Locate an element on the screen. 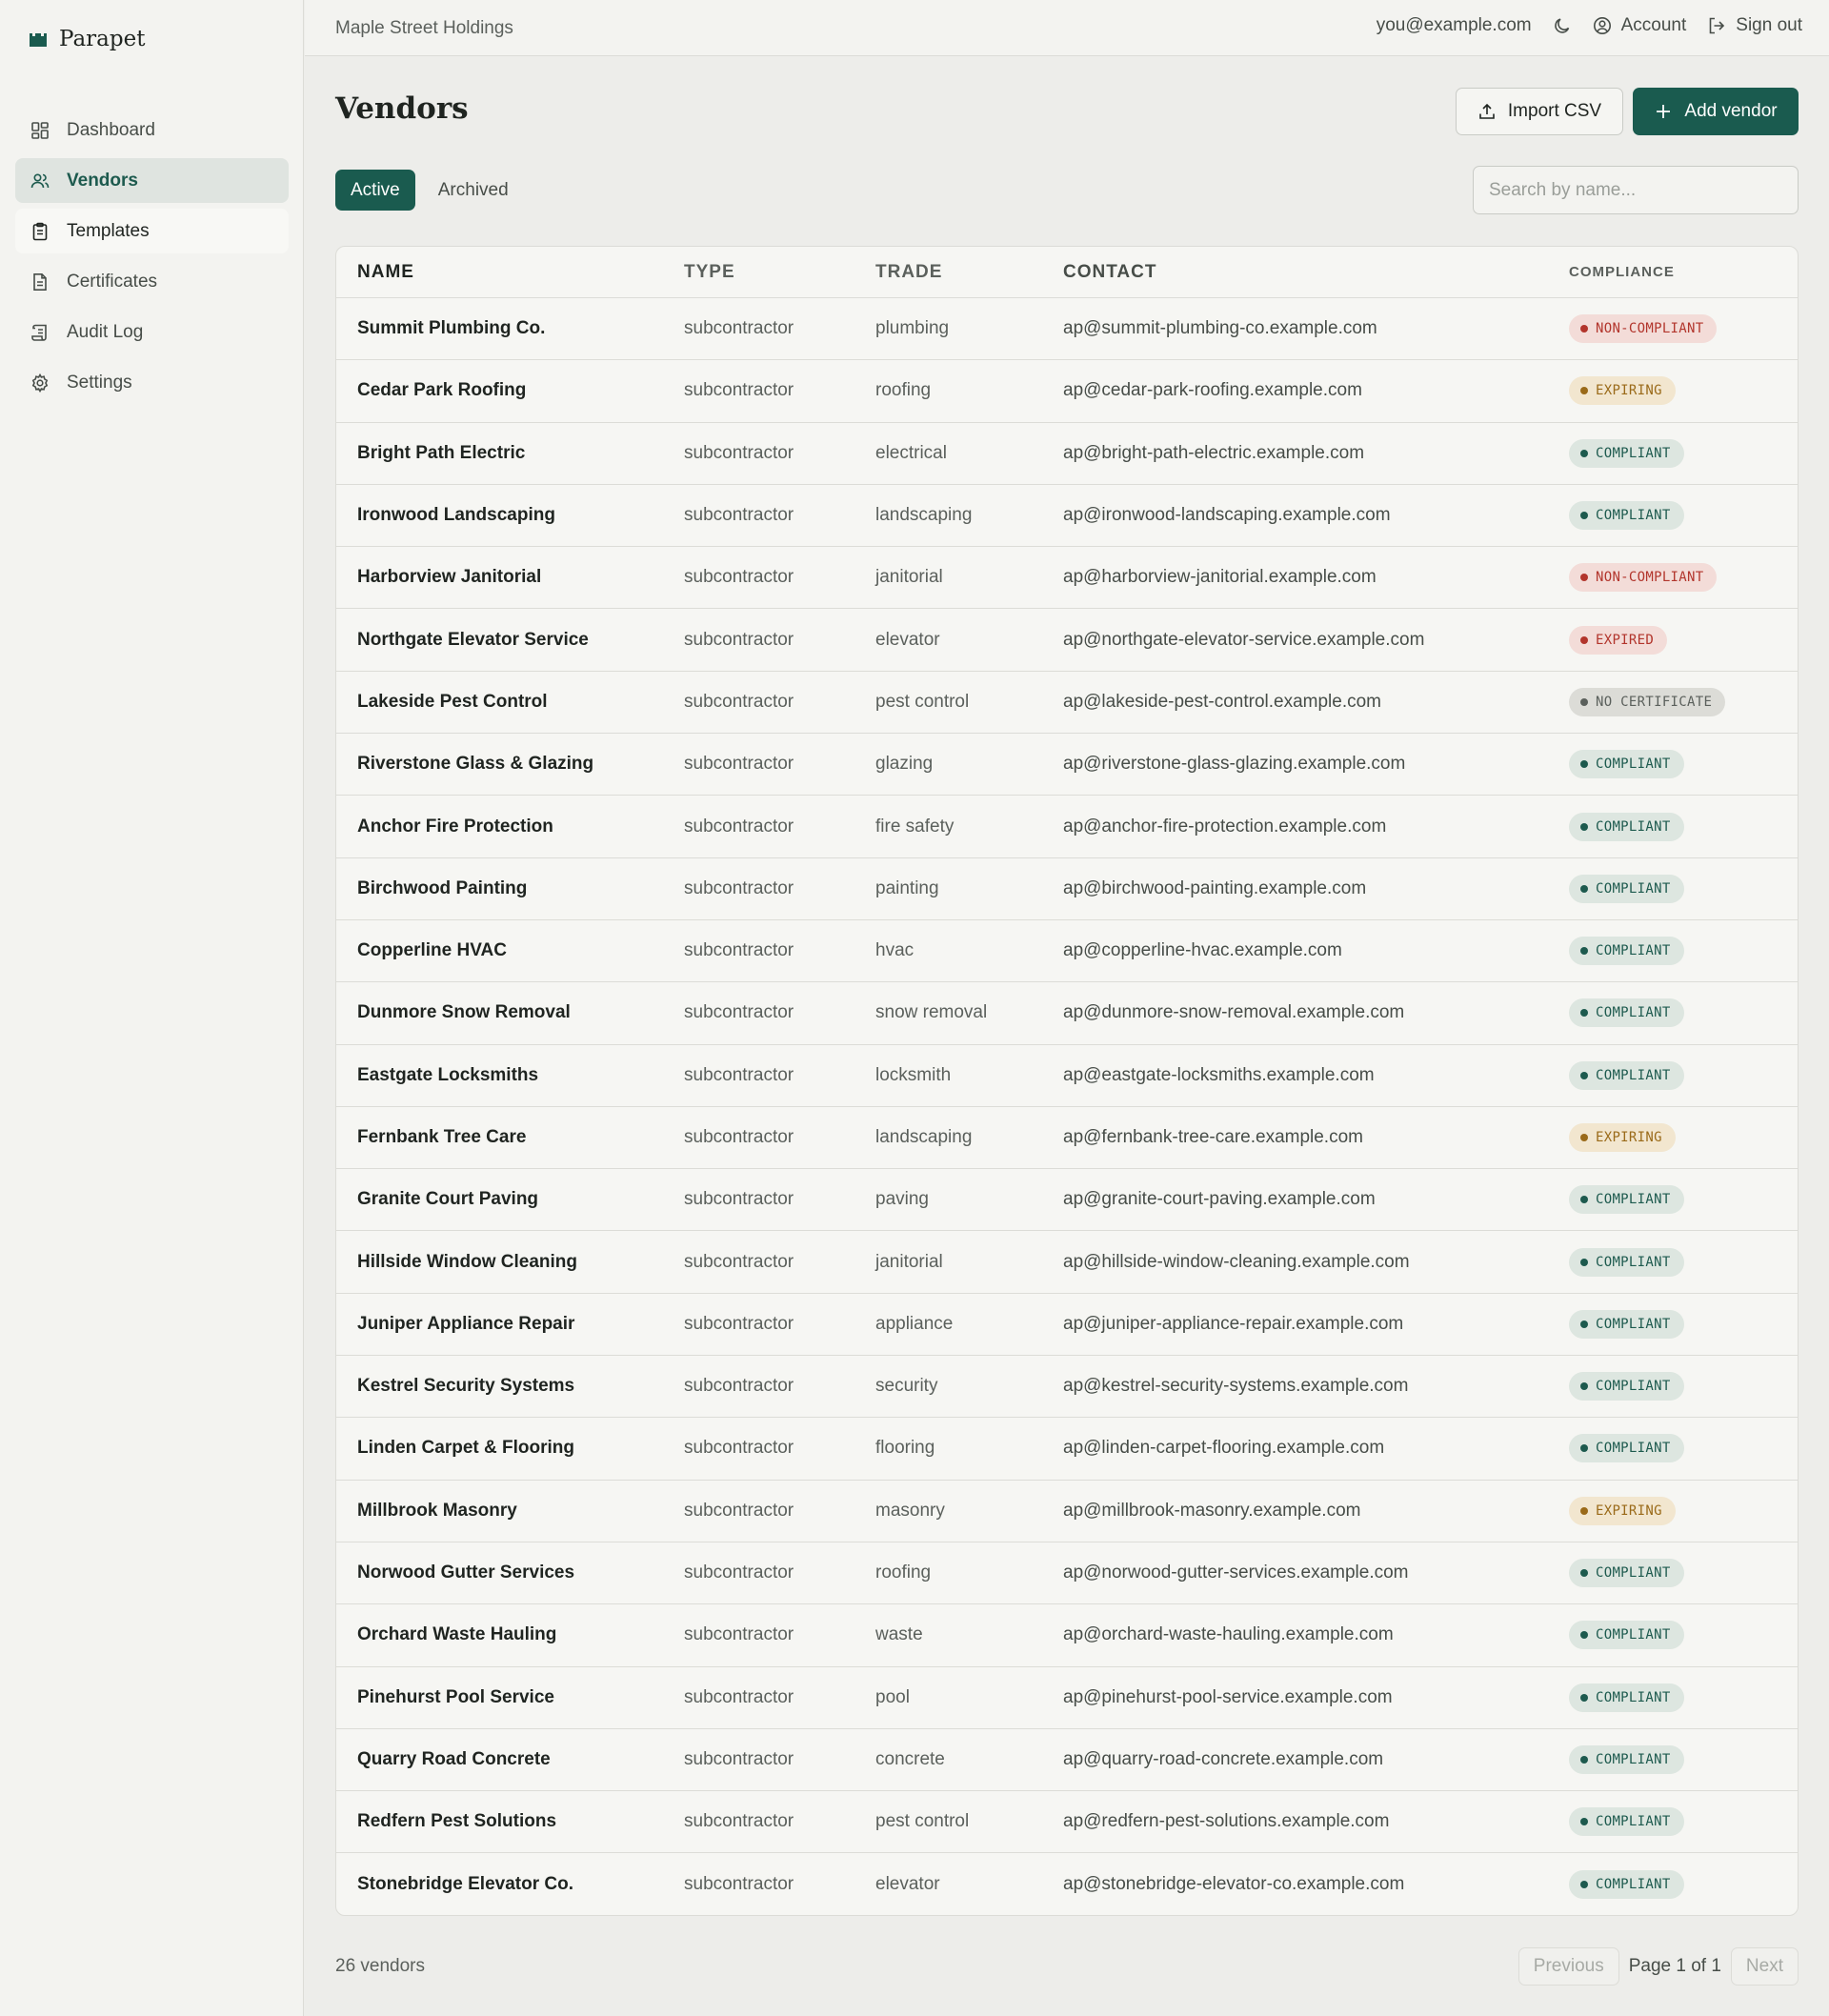 The width and height of the screenshot is (1829, 2016). vendor-contact-cell: ap@lakeside-pest-control.example.com is located at coordinates (1222, 701).